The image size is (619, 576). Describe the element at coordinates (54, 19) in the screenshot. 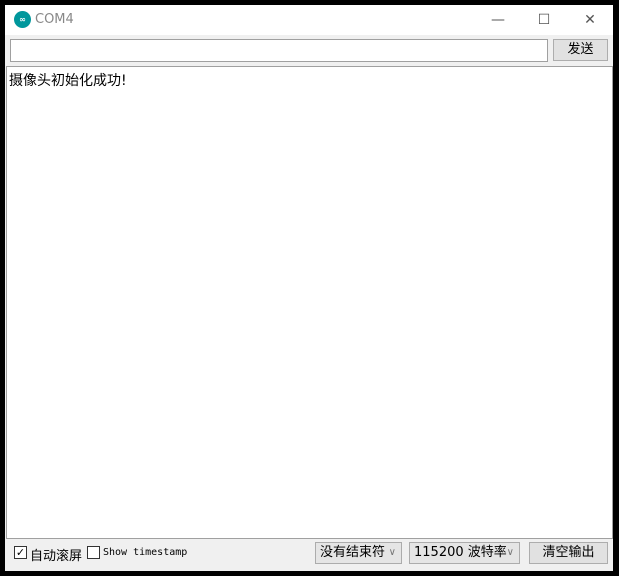

I see `window-title: COM4` at that location.